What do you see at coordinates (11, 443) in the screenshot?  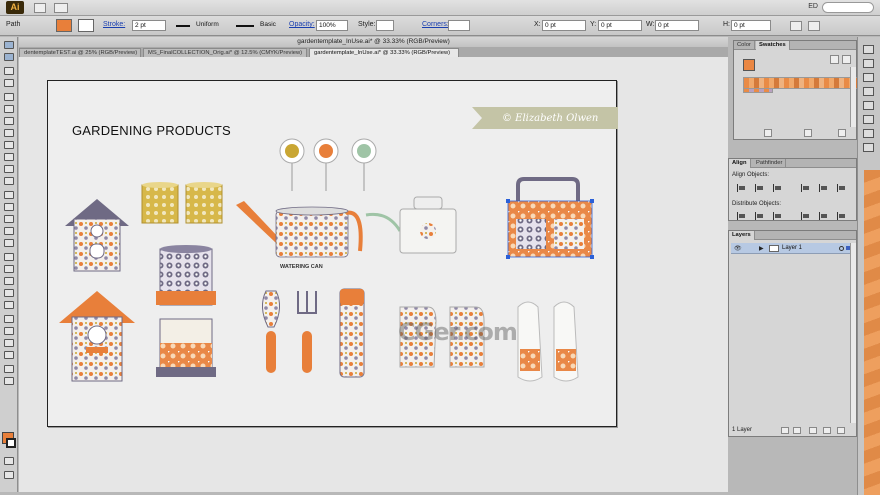 I see `stroke-color-swatch` at bounding box center [11, 443].